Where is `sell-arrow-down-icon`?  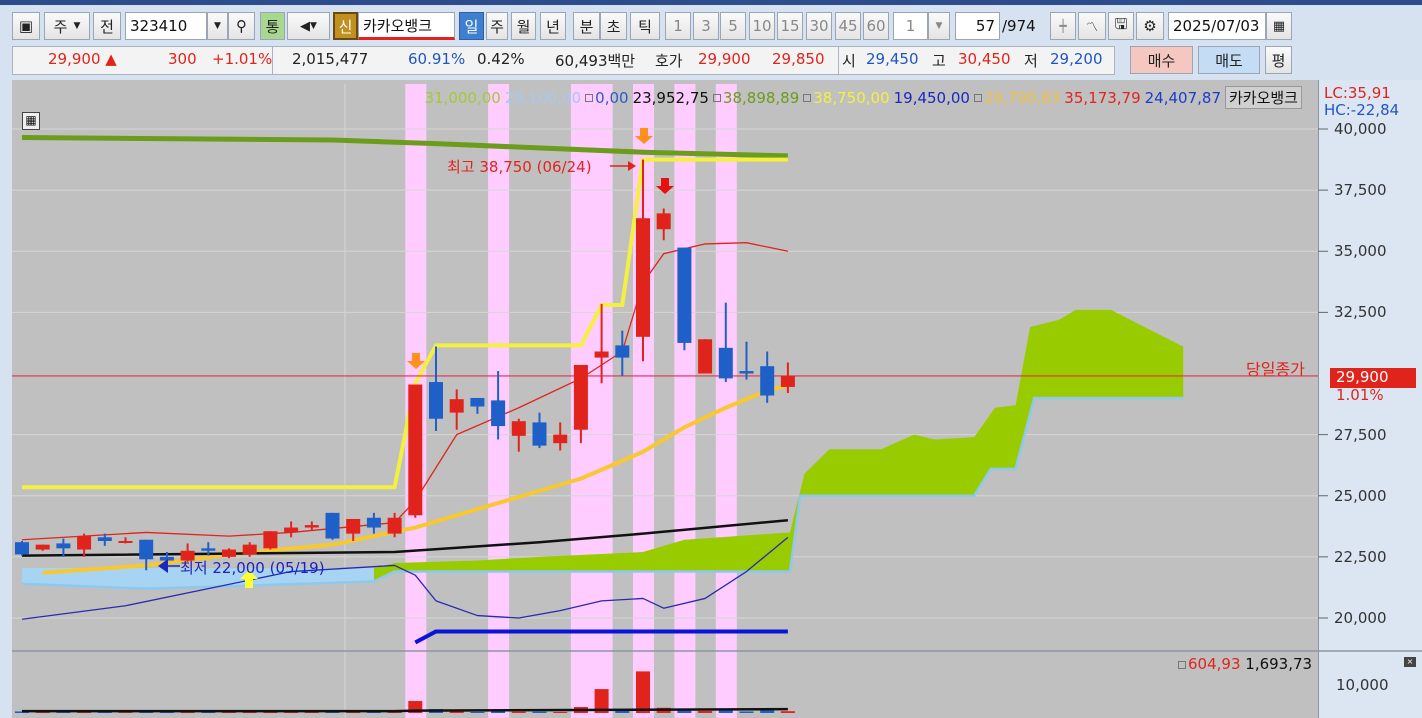
sell-arrow-down-icon is located at coordinates (665, 186).